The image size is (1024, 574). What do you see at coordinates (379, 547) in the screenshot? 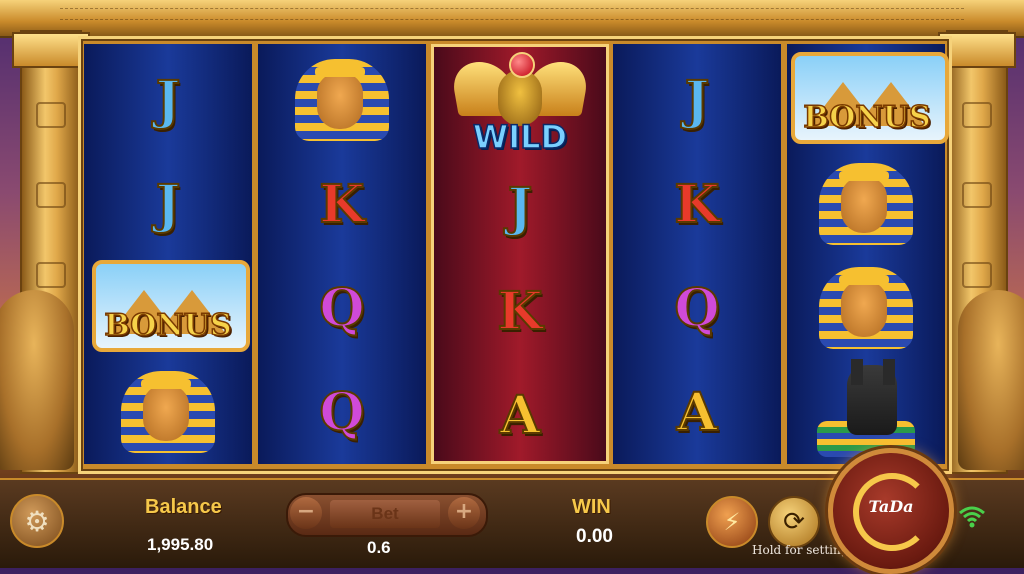
I see `bet-value: 0.6` at bounding box center [379, 547].